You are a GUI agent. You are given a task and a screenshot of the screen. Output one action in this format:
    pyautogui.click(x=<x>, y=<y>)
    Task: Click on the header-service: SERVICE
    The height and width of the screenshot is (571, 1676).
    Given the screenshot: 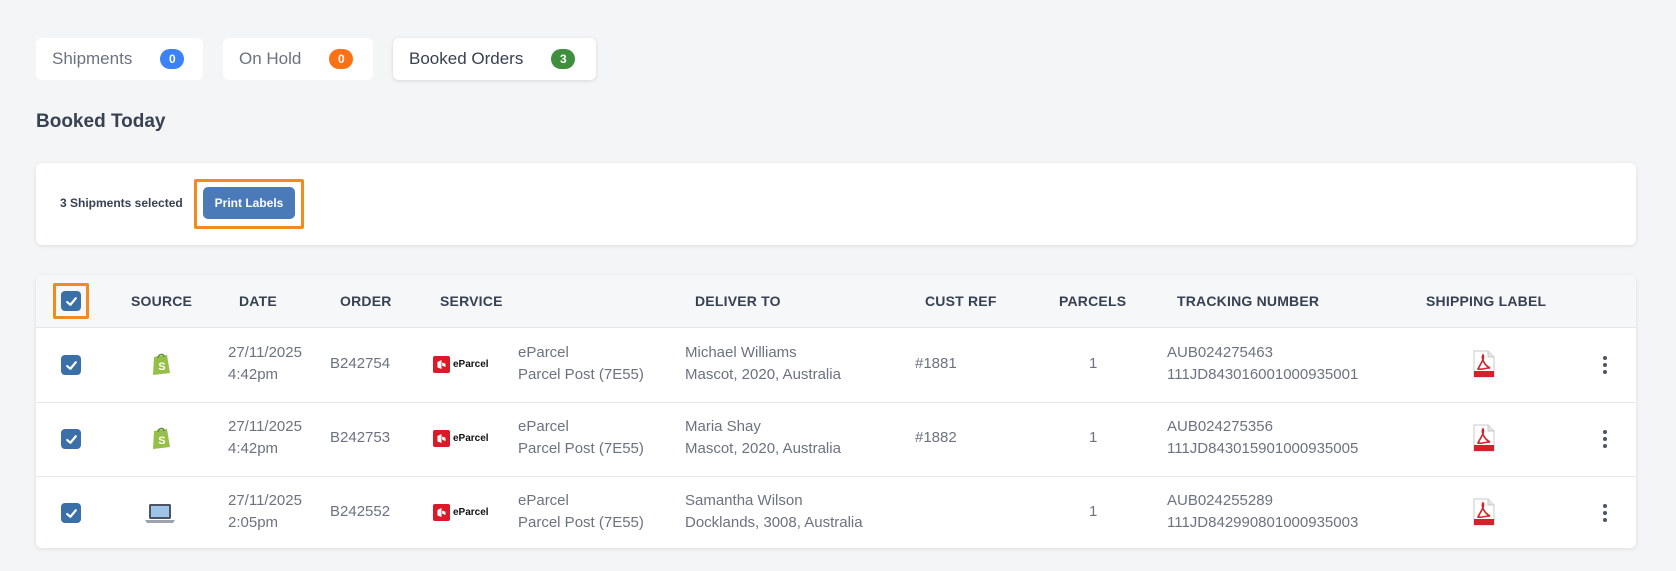 What is the action you would take?
    pyautogui.click(x=471, y=301)
    